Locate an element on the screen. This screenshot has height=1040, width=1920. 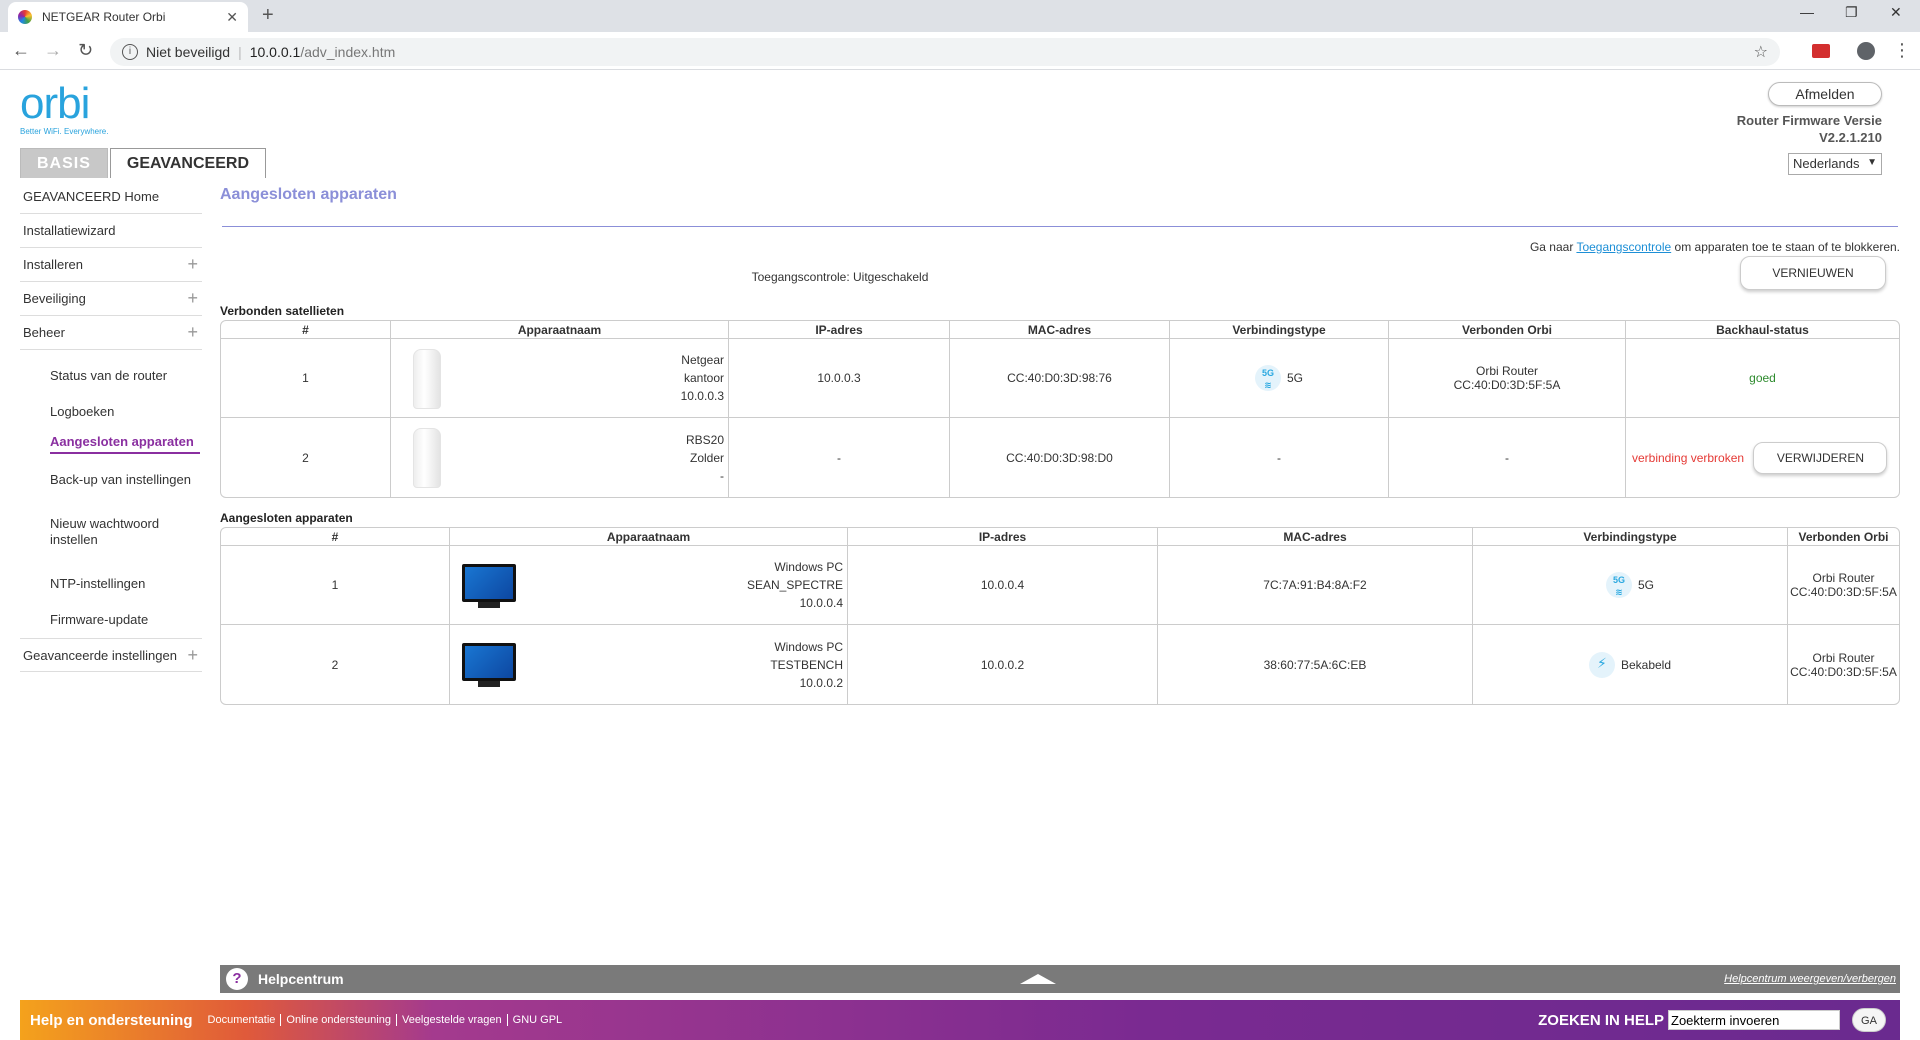
new-tab-icon: + is located at coordinates (268, 15).